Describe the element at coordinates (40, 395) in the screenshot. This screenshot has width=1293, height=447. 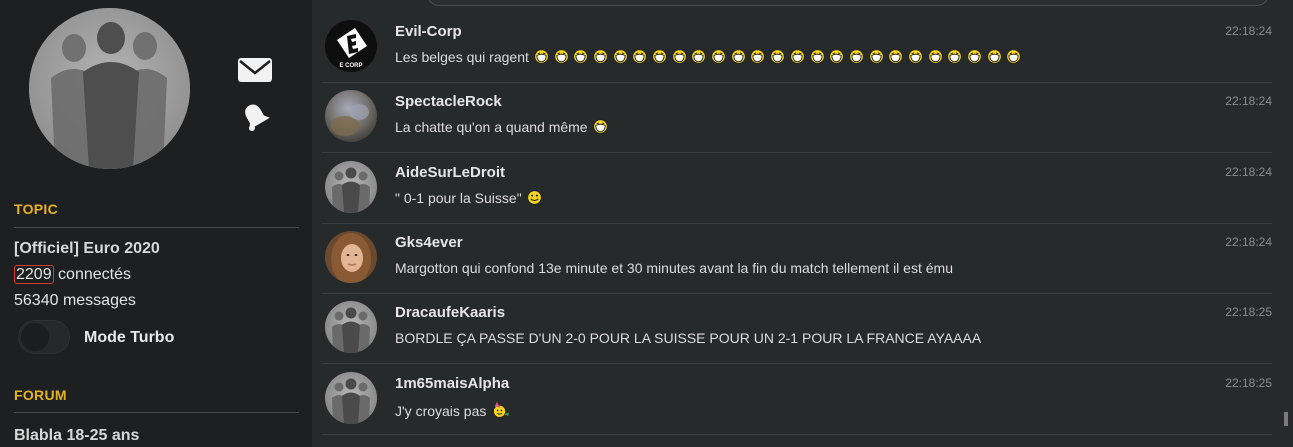
I see `forum-heading: FORUM` at that location.